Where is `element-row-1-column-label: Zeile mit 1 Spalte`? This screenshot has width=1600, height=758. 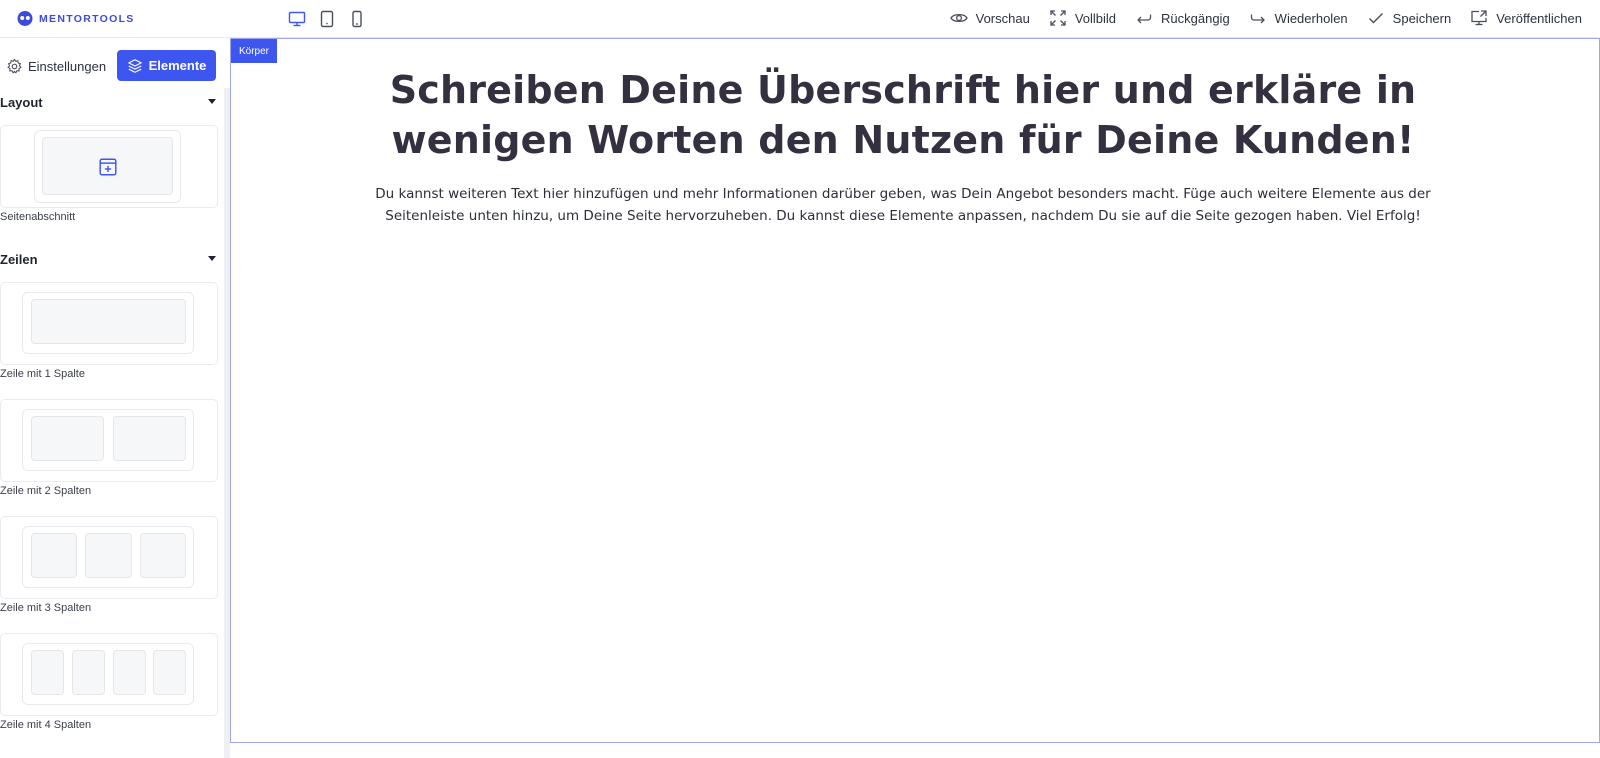 element-row-1-column-label: Zeile mit 1 Spalte is located at coordinates (42, 374).